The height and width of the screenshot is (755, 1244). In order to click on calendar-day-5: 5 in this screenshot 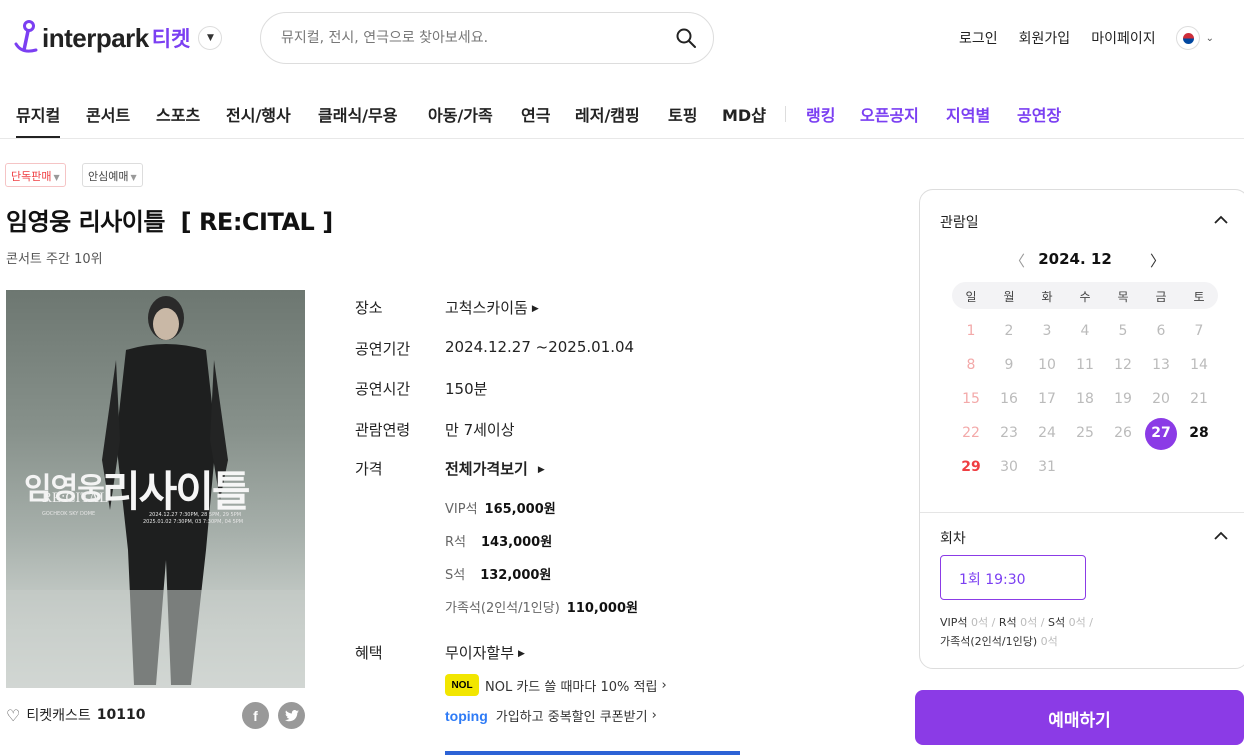, I will do `click(1123, 331)`.